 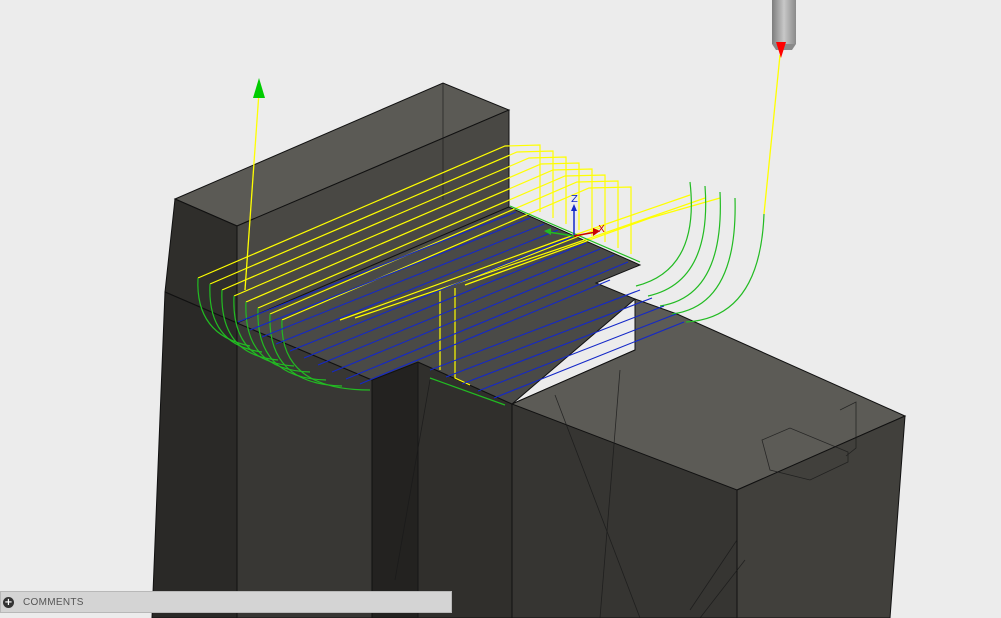 I want to click on slot-back, so click(x=465, y=489).